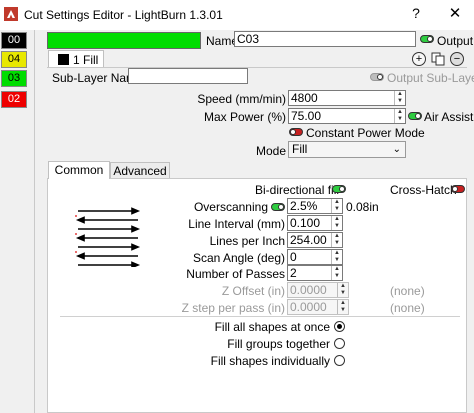 This screenshot has height=413, width=474. I want to click on speed-label: Speed (mm/min), so click(241, 99).